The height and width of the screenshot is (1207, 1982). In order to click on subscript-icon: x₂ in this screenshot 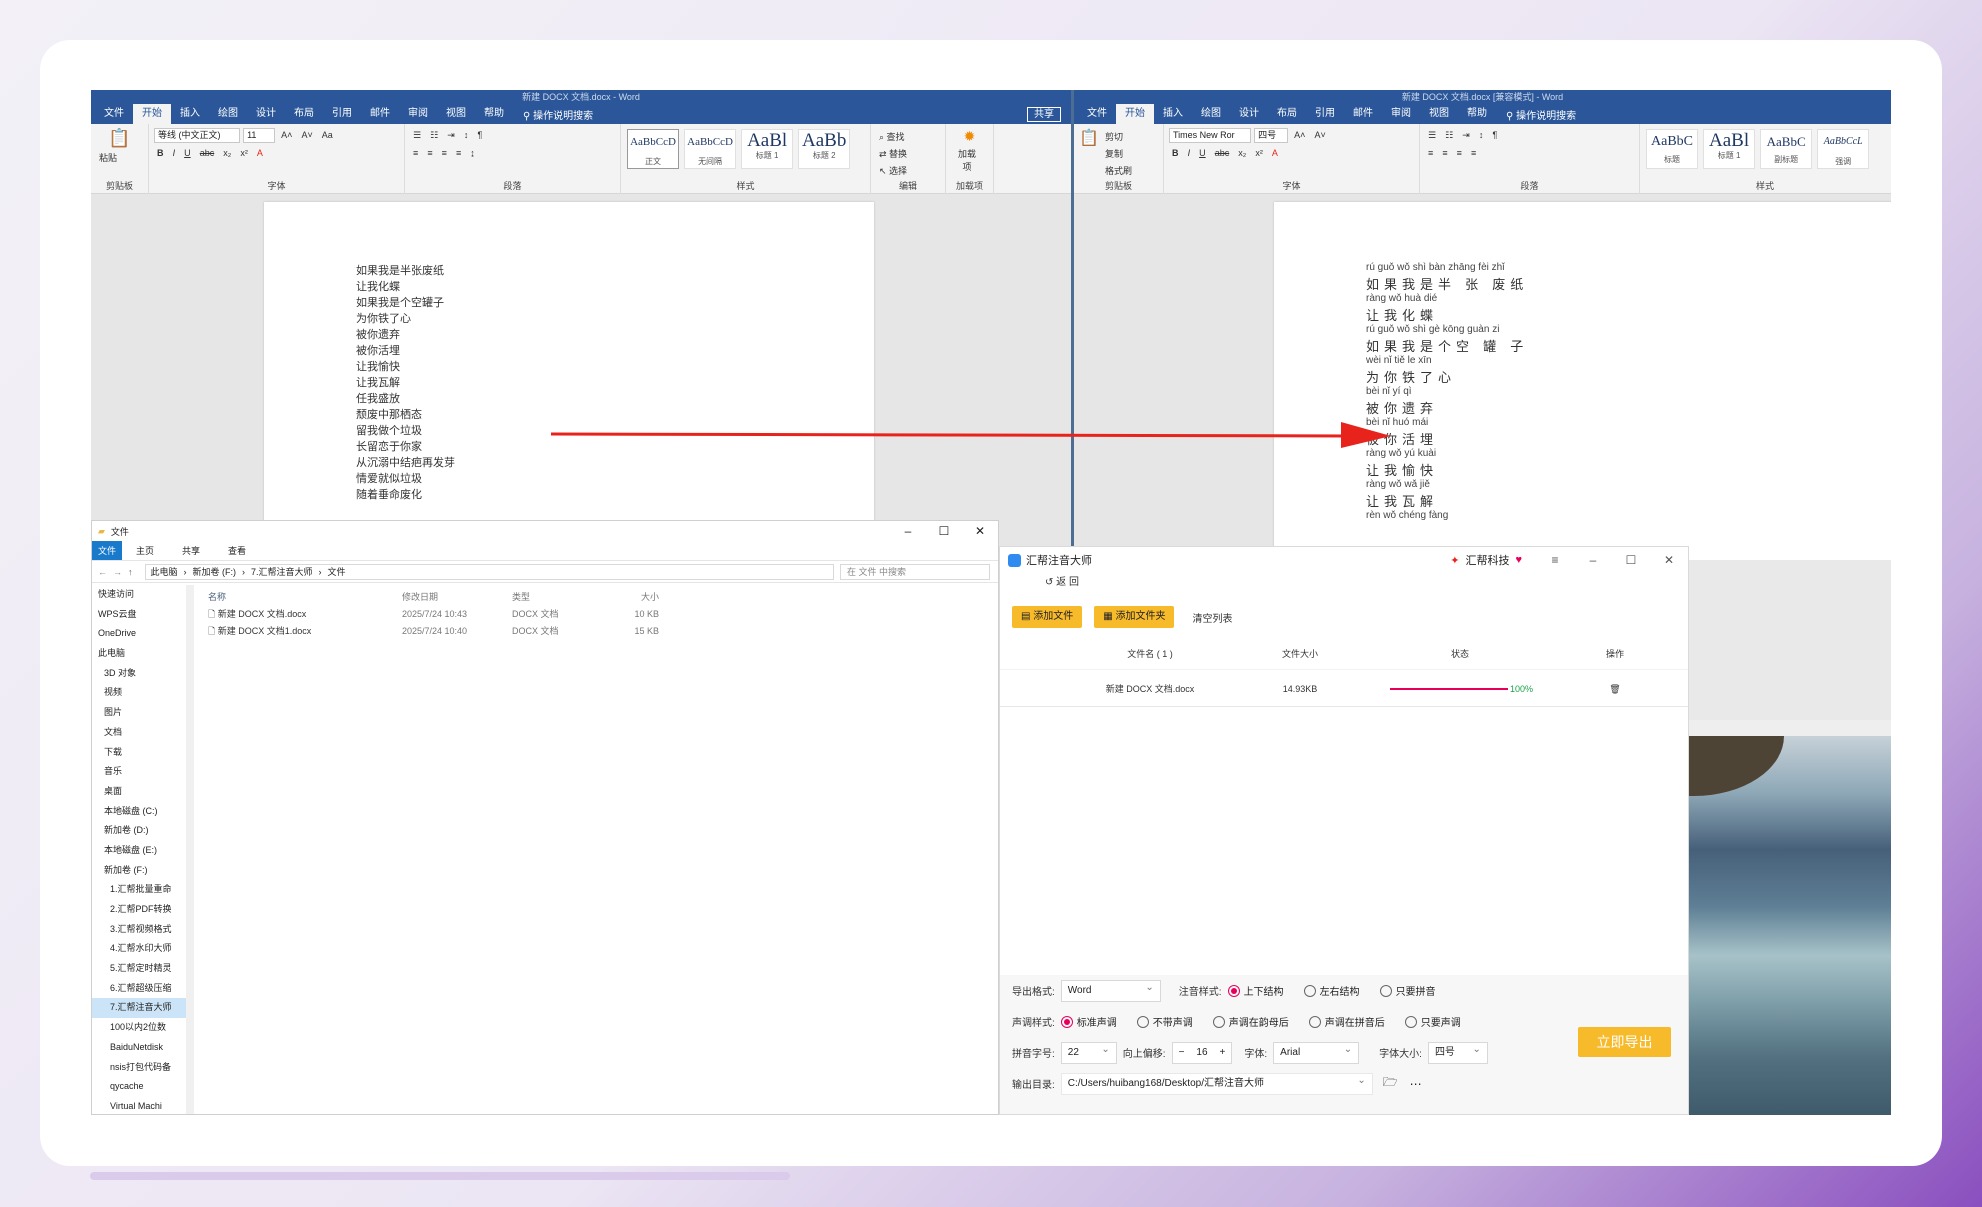, I will do `click(227, 153)`.